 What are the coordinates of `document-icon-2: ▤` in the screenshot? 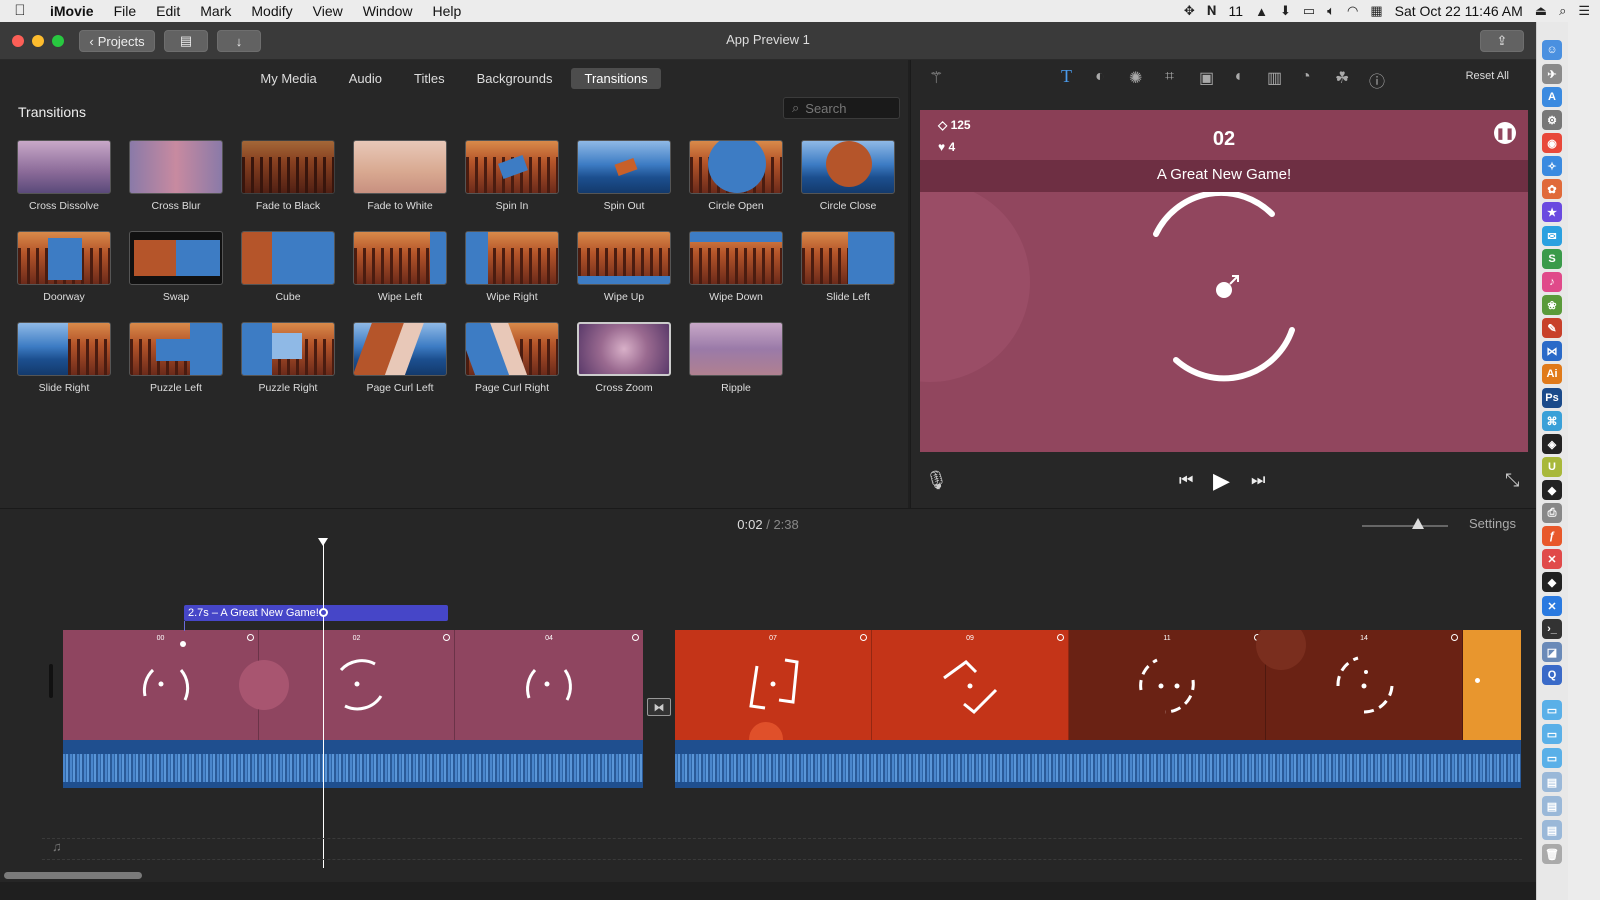 It's located at (1552, 806).